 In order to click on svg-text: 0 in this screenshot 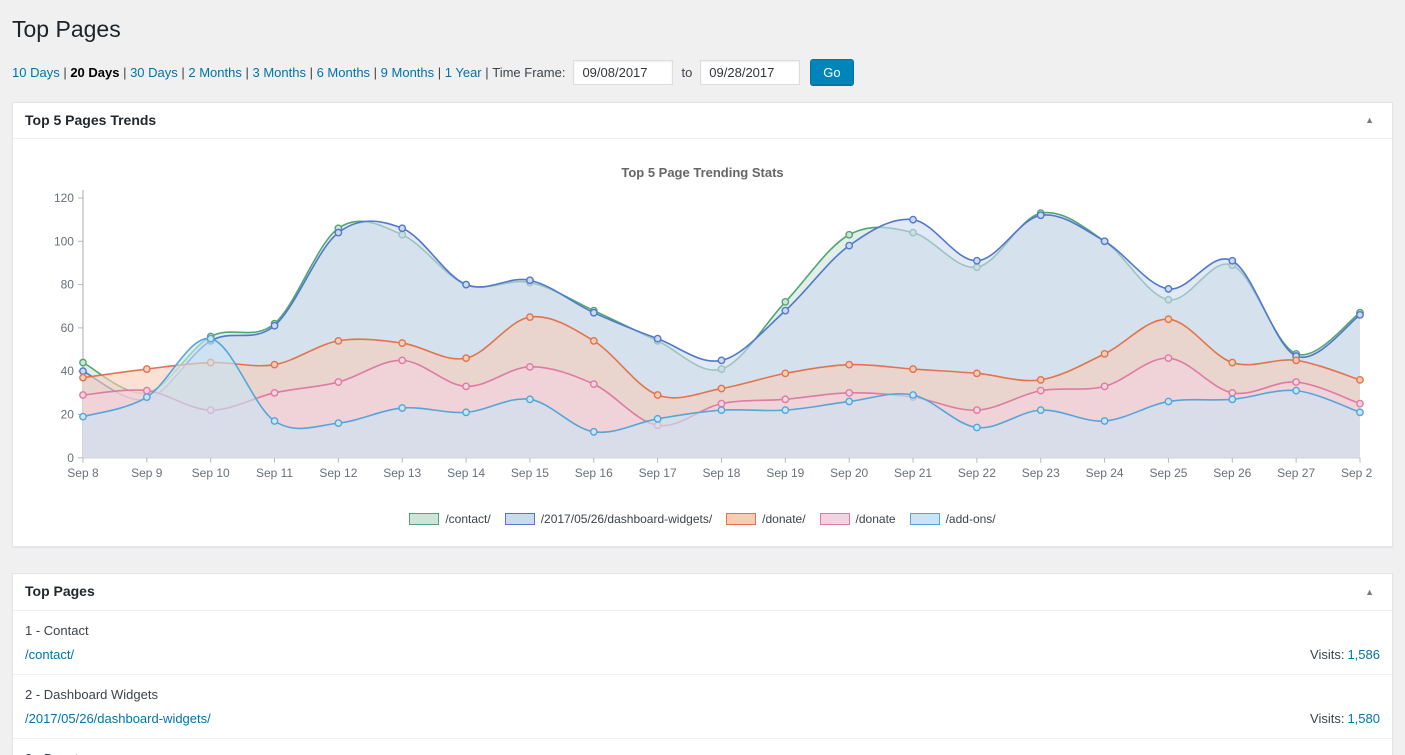, I will do `click(70, 458)`.